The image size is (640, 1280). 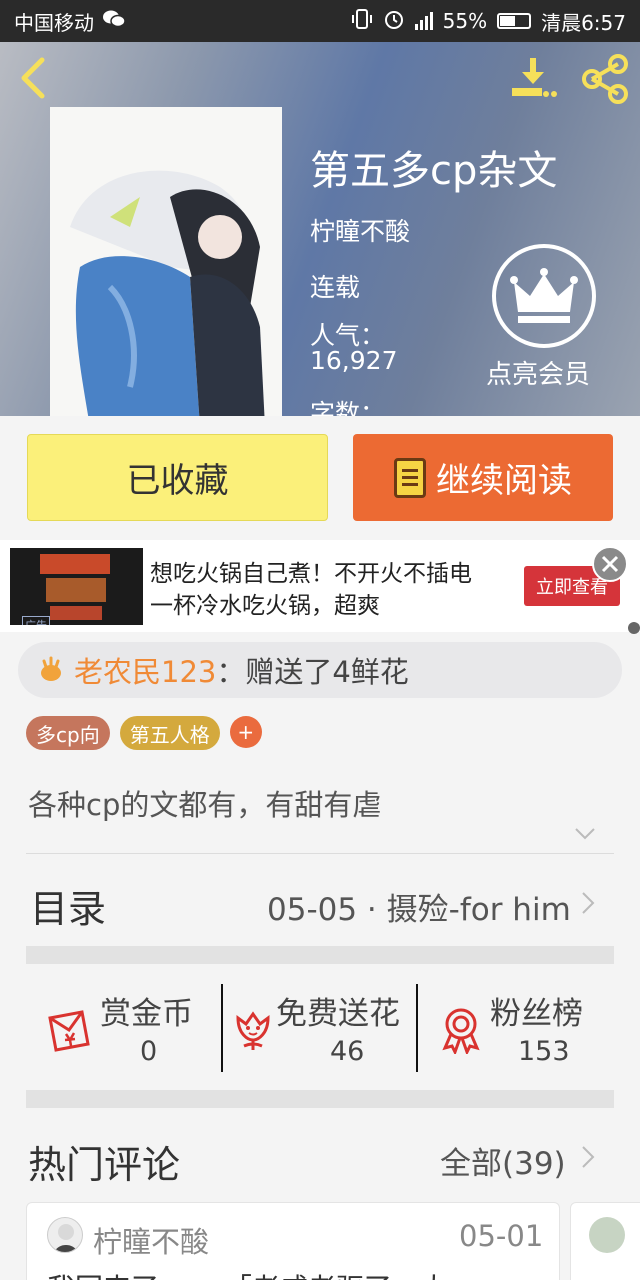 I want to click on reward-coins-button: 赏金币 0, so click(x=130, y=1028).